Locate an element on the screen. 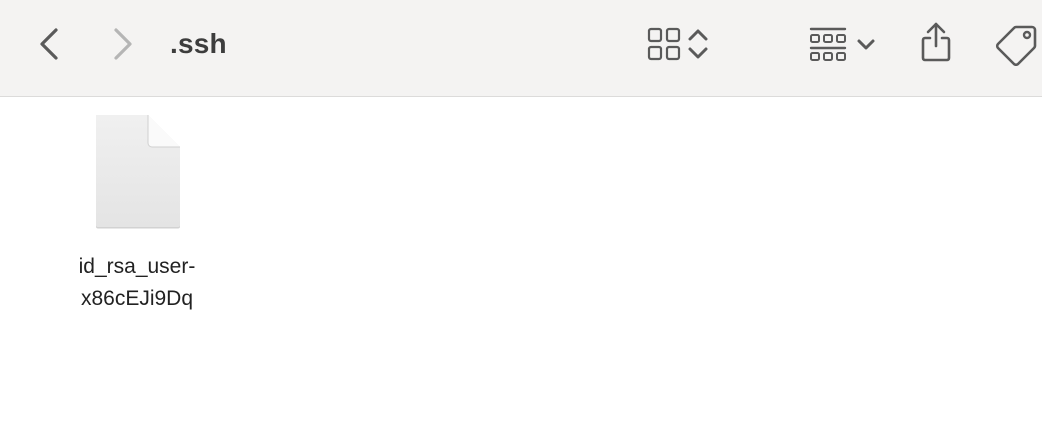  file-name-line: id_rsa_user- is located at coordinates (137, 266).